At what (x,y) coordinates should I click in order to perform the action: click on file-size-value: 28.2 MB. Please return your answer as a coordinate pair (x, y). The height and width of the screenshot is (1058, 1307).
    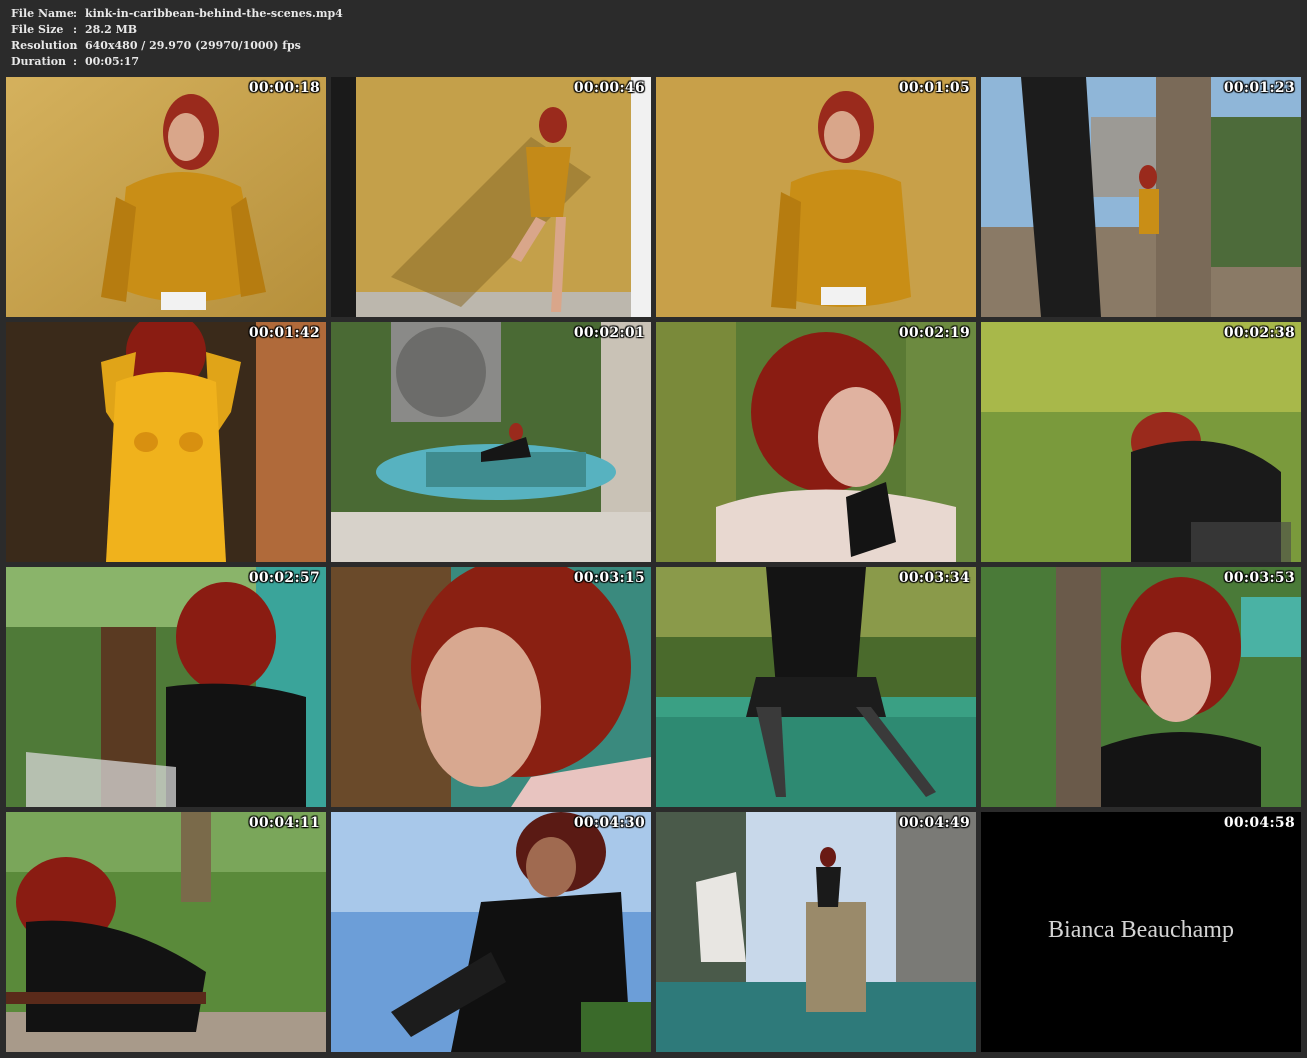
    Looking at the image, I should click on (111, 29).